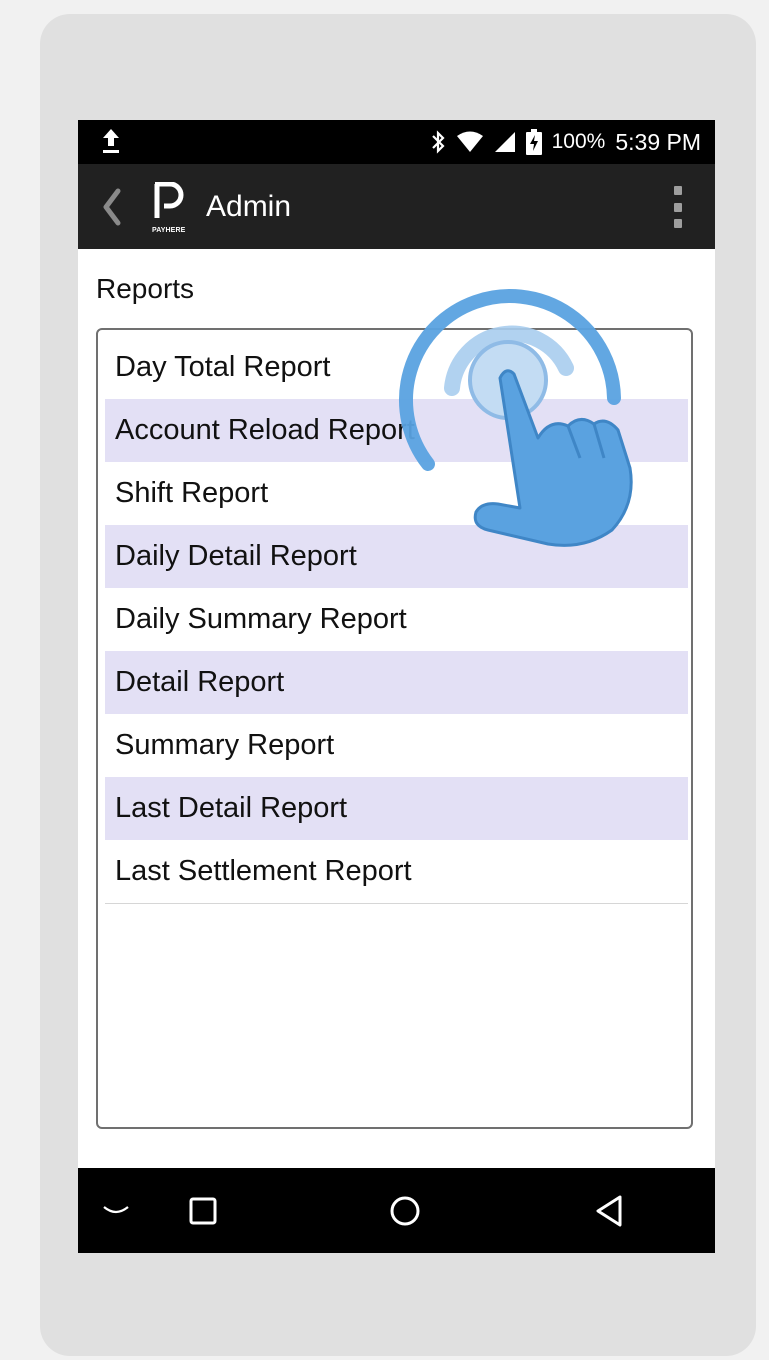  I want to click on chevron-left-icon, so click(112, 207).